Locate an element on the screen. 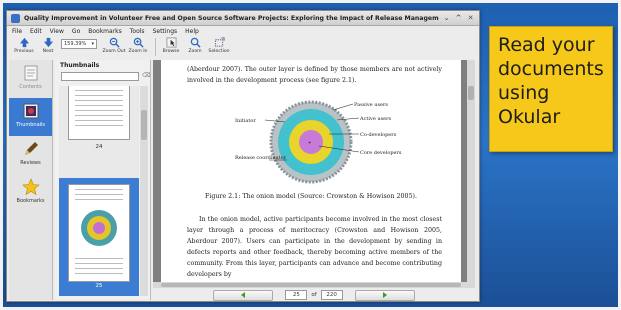 The width and height of the screenshot is (621, 310). label-passive-users: Passive users is located at coordinates (371, 105).